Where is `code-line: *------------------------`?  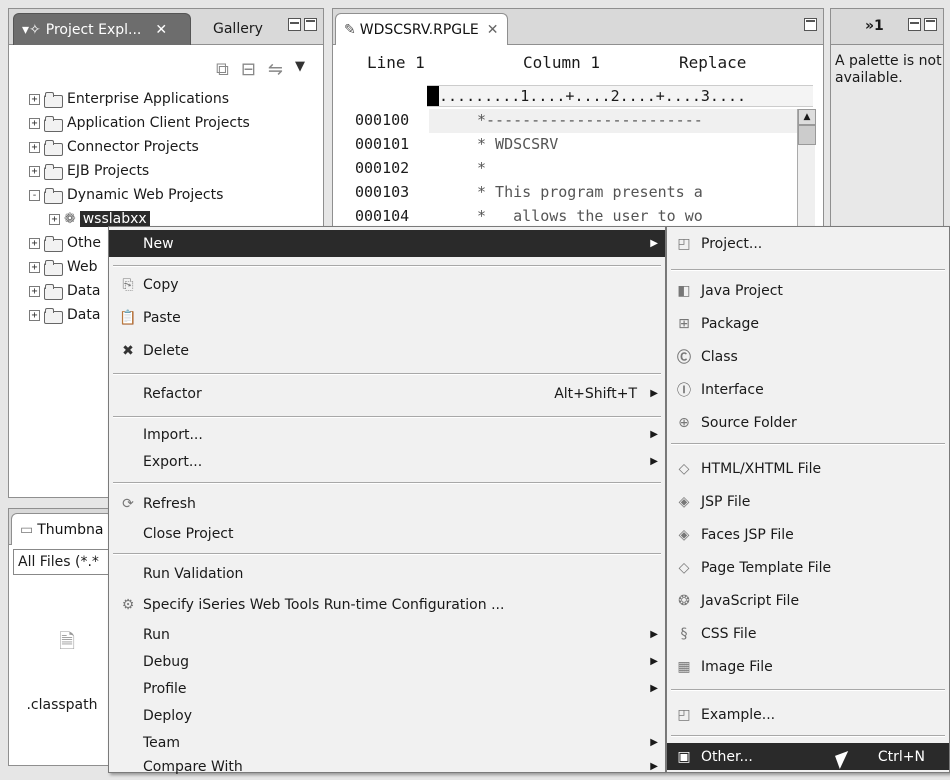
code-line: *------------------------ is located at coordinates (637, 120).